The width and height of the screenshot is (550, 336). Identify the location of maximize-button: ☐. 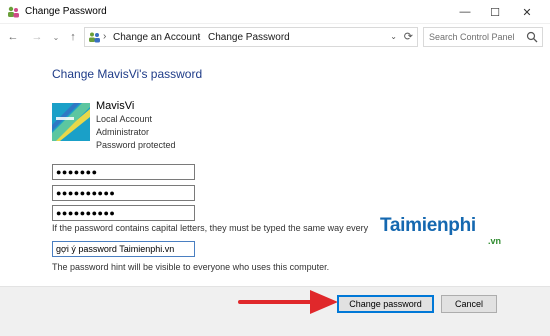
(495, 12).